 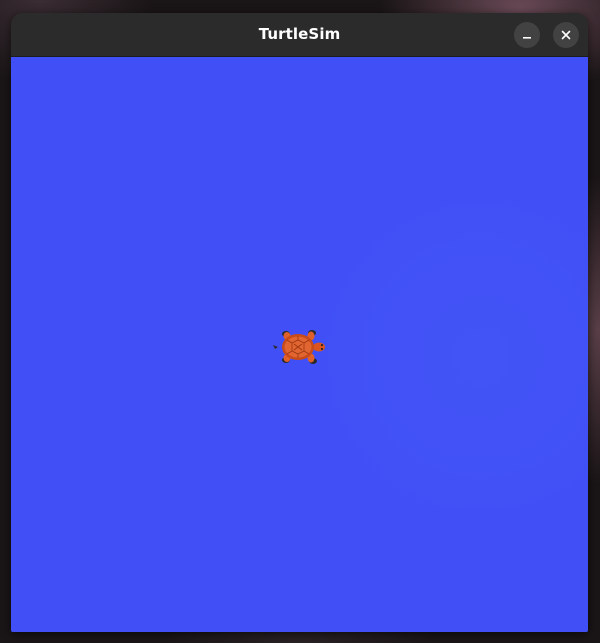 I want to click on title-bar: TurtleSim, so click(x=299, y=35).